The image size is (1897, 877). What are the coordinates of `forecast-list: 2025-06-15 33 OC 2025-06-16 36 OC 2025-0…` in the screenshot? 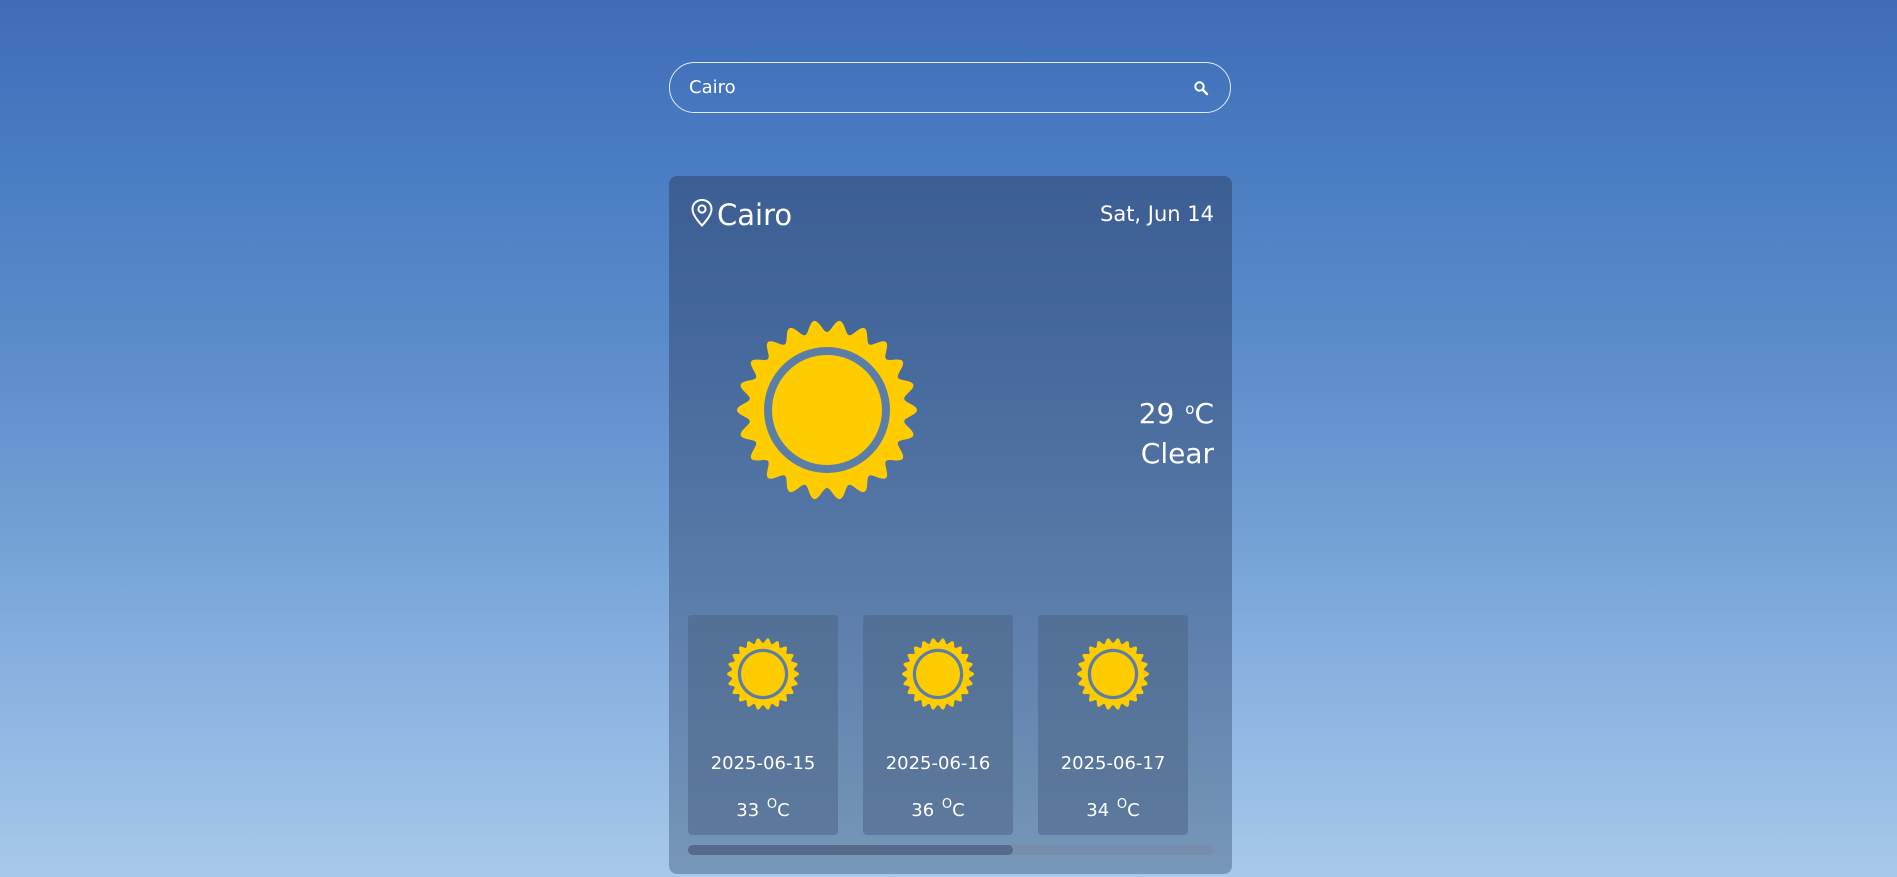 It's located at (941, 725).